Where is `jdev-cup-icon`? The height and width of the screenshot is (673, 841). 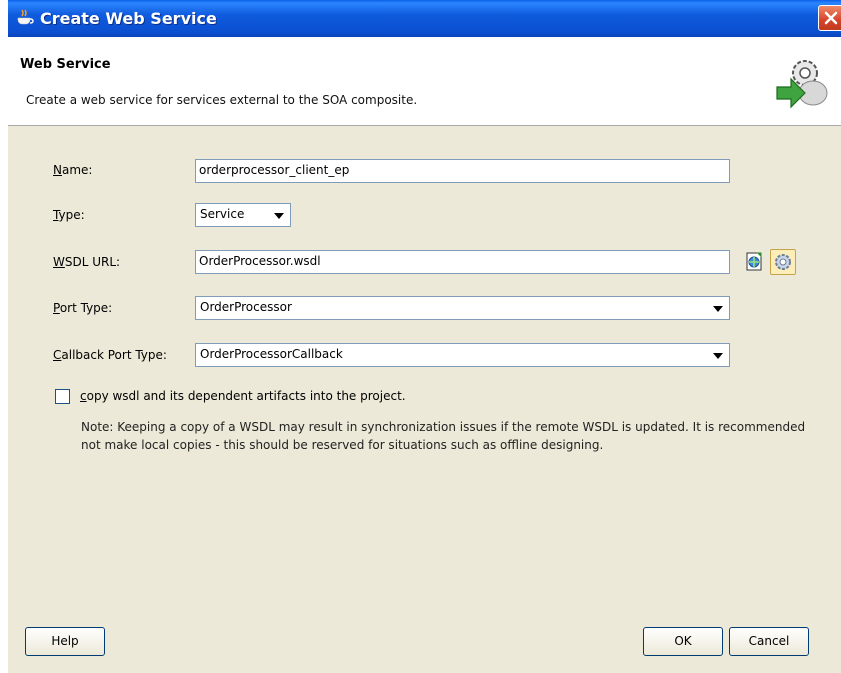 jdev-cup-icon is located at coordinates (25, 17).